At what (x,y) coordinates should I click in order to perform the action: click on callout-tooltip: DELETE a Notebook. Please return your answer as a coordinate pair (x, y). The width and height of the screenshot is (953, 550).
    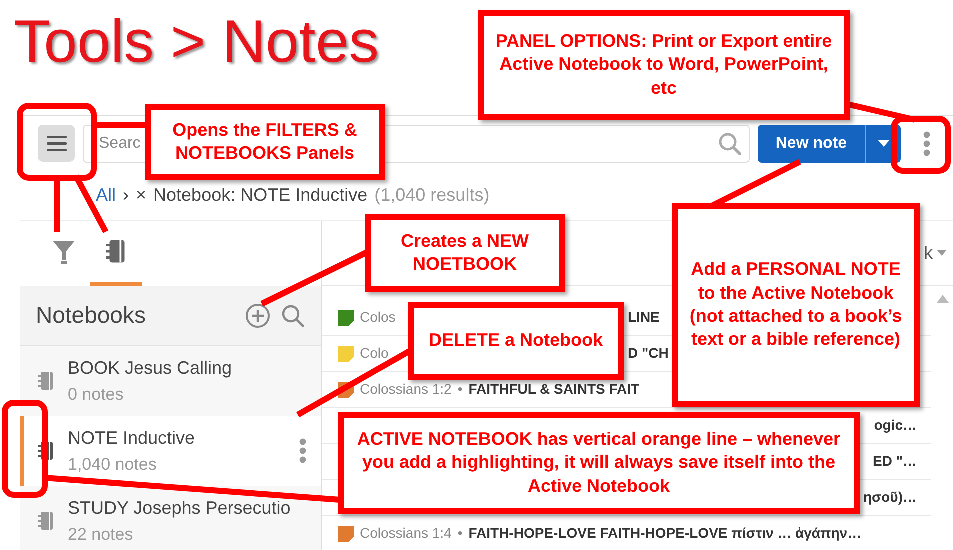
    Looking at the image, I should click on (516, 341).